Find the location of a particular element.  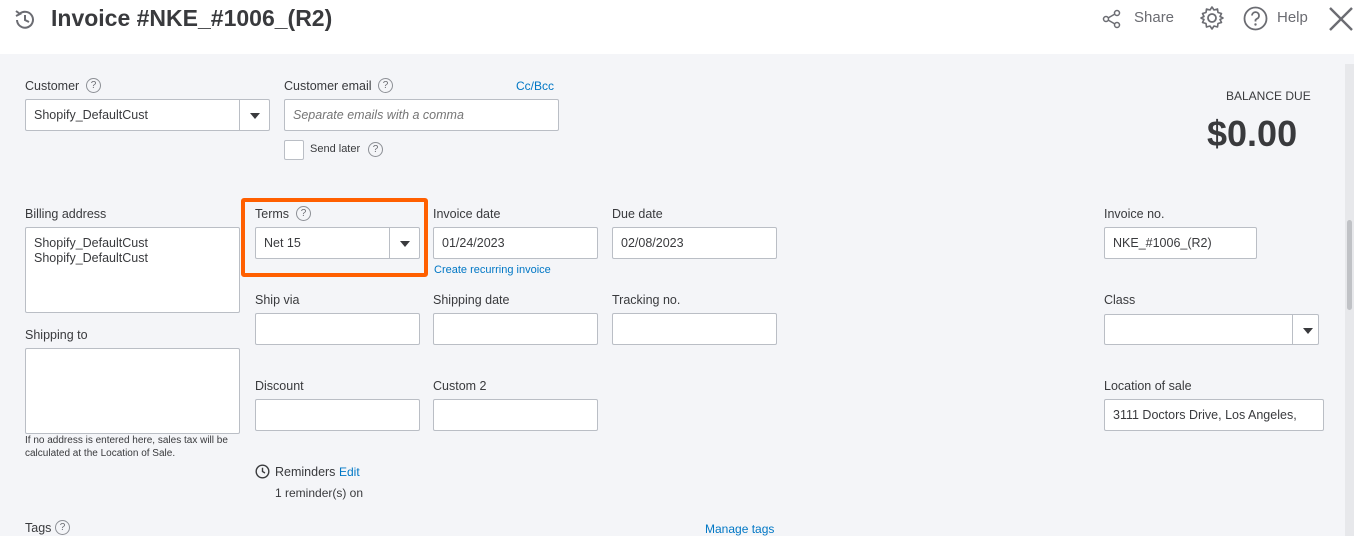

class-select is located at coordinates (1211, 329).